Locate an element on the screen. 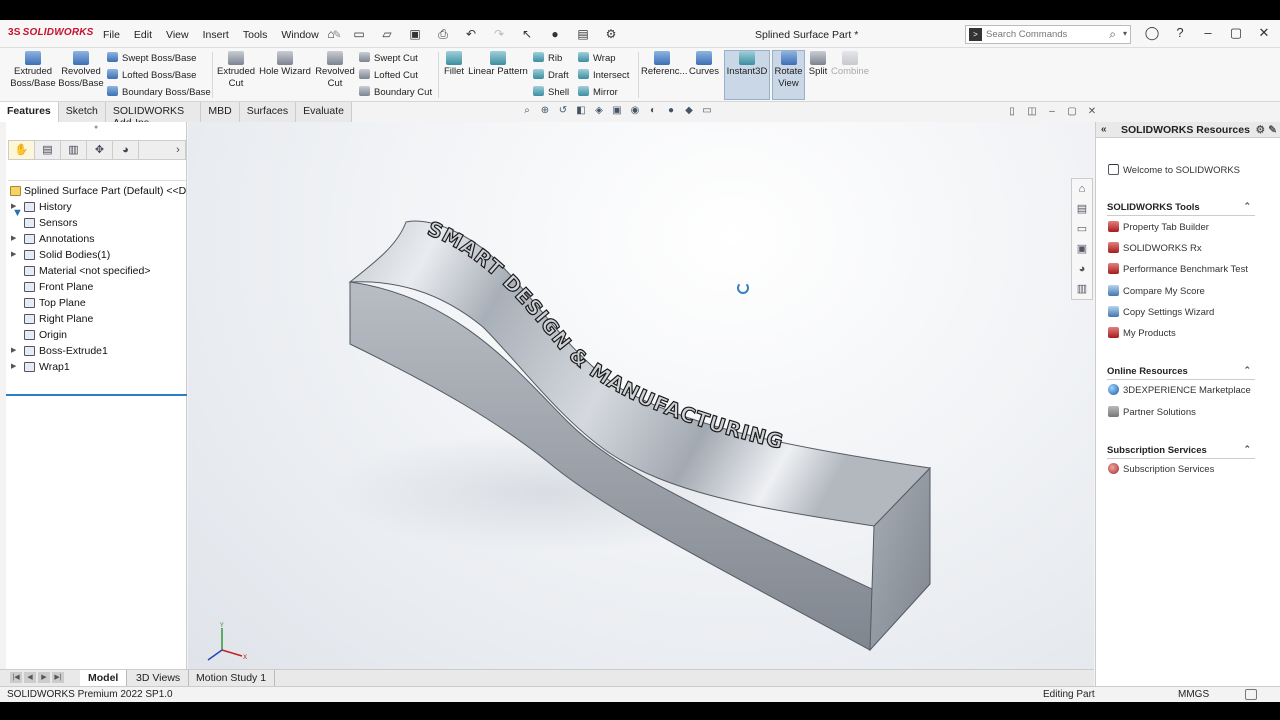 Image resolution: width=1280 pixels, height=720 pixels. view-orientation-icon: ▣ is located at coordinates (617, 111).